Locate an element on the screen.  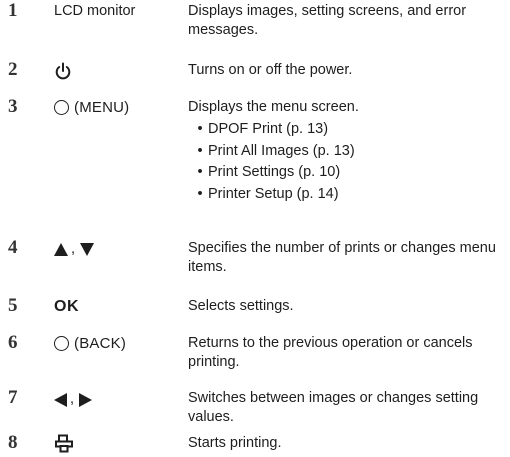
item-number: 6 is located at coordinates (13, 342).